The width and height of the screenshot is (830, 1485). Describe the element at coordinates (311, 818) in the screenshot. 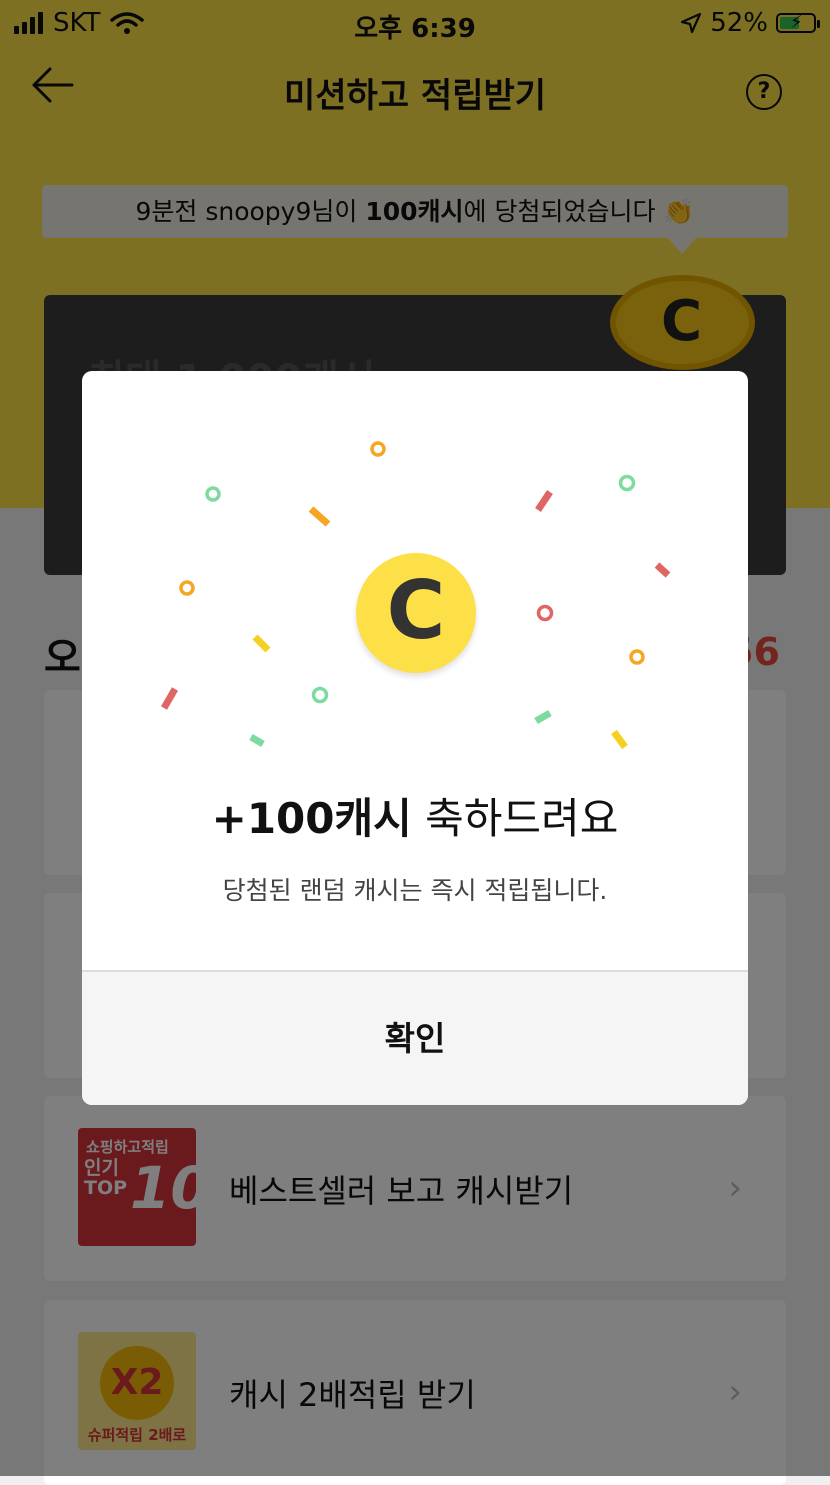

I see `modal-title-amount: +100캐시` at that location.